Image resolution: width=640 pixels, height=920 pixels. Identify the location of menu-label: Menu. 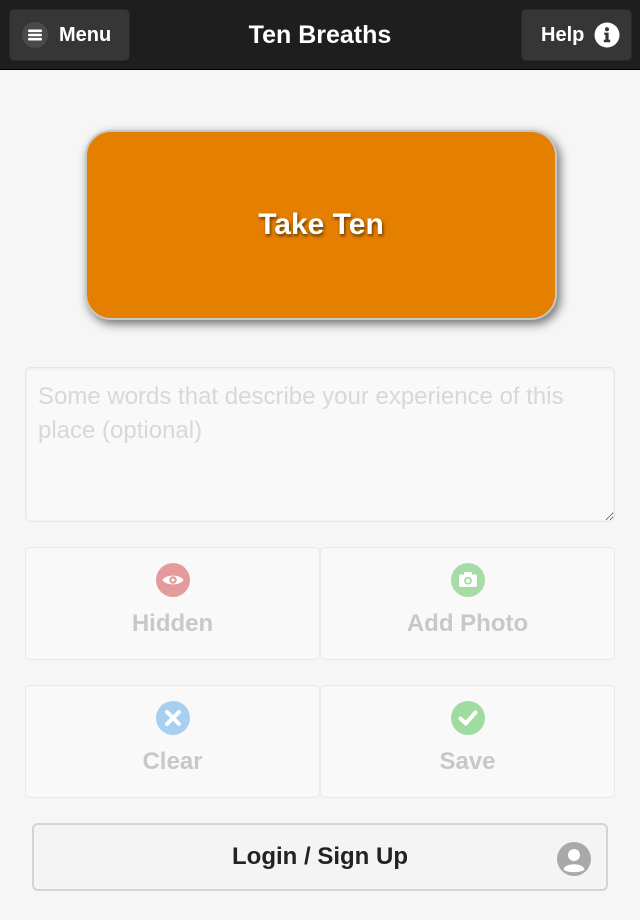
(85, 34).